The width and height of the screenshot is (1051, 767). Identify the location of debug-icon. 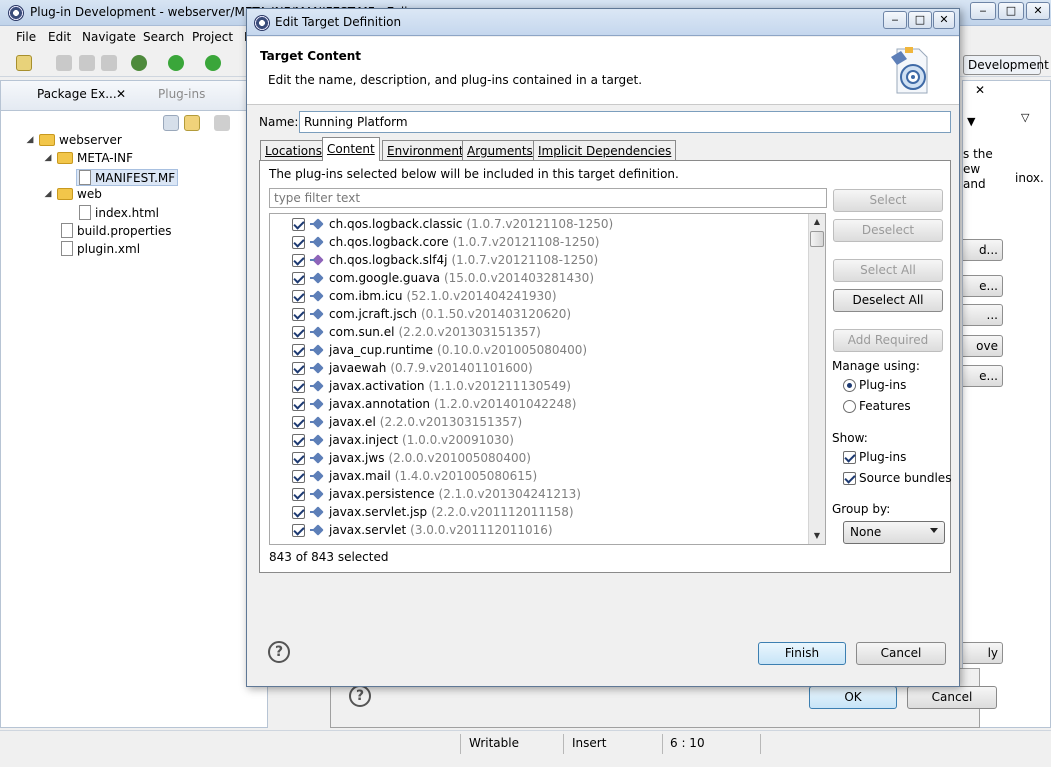
(139, 63).